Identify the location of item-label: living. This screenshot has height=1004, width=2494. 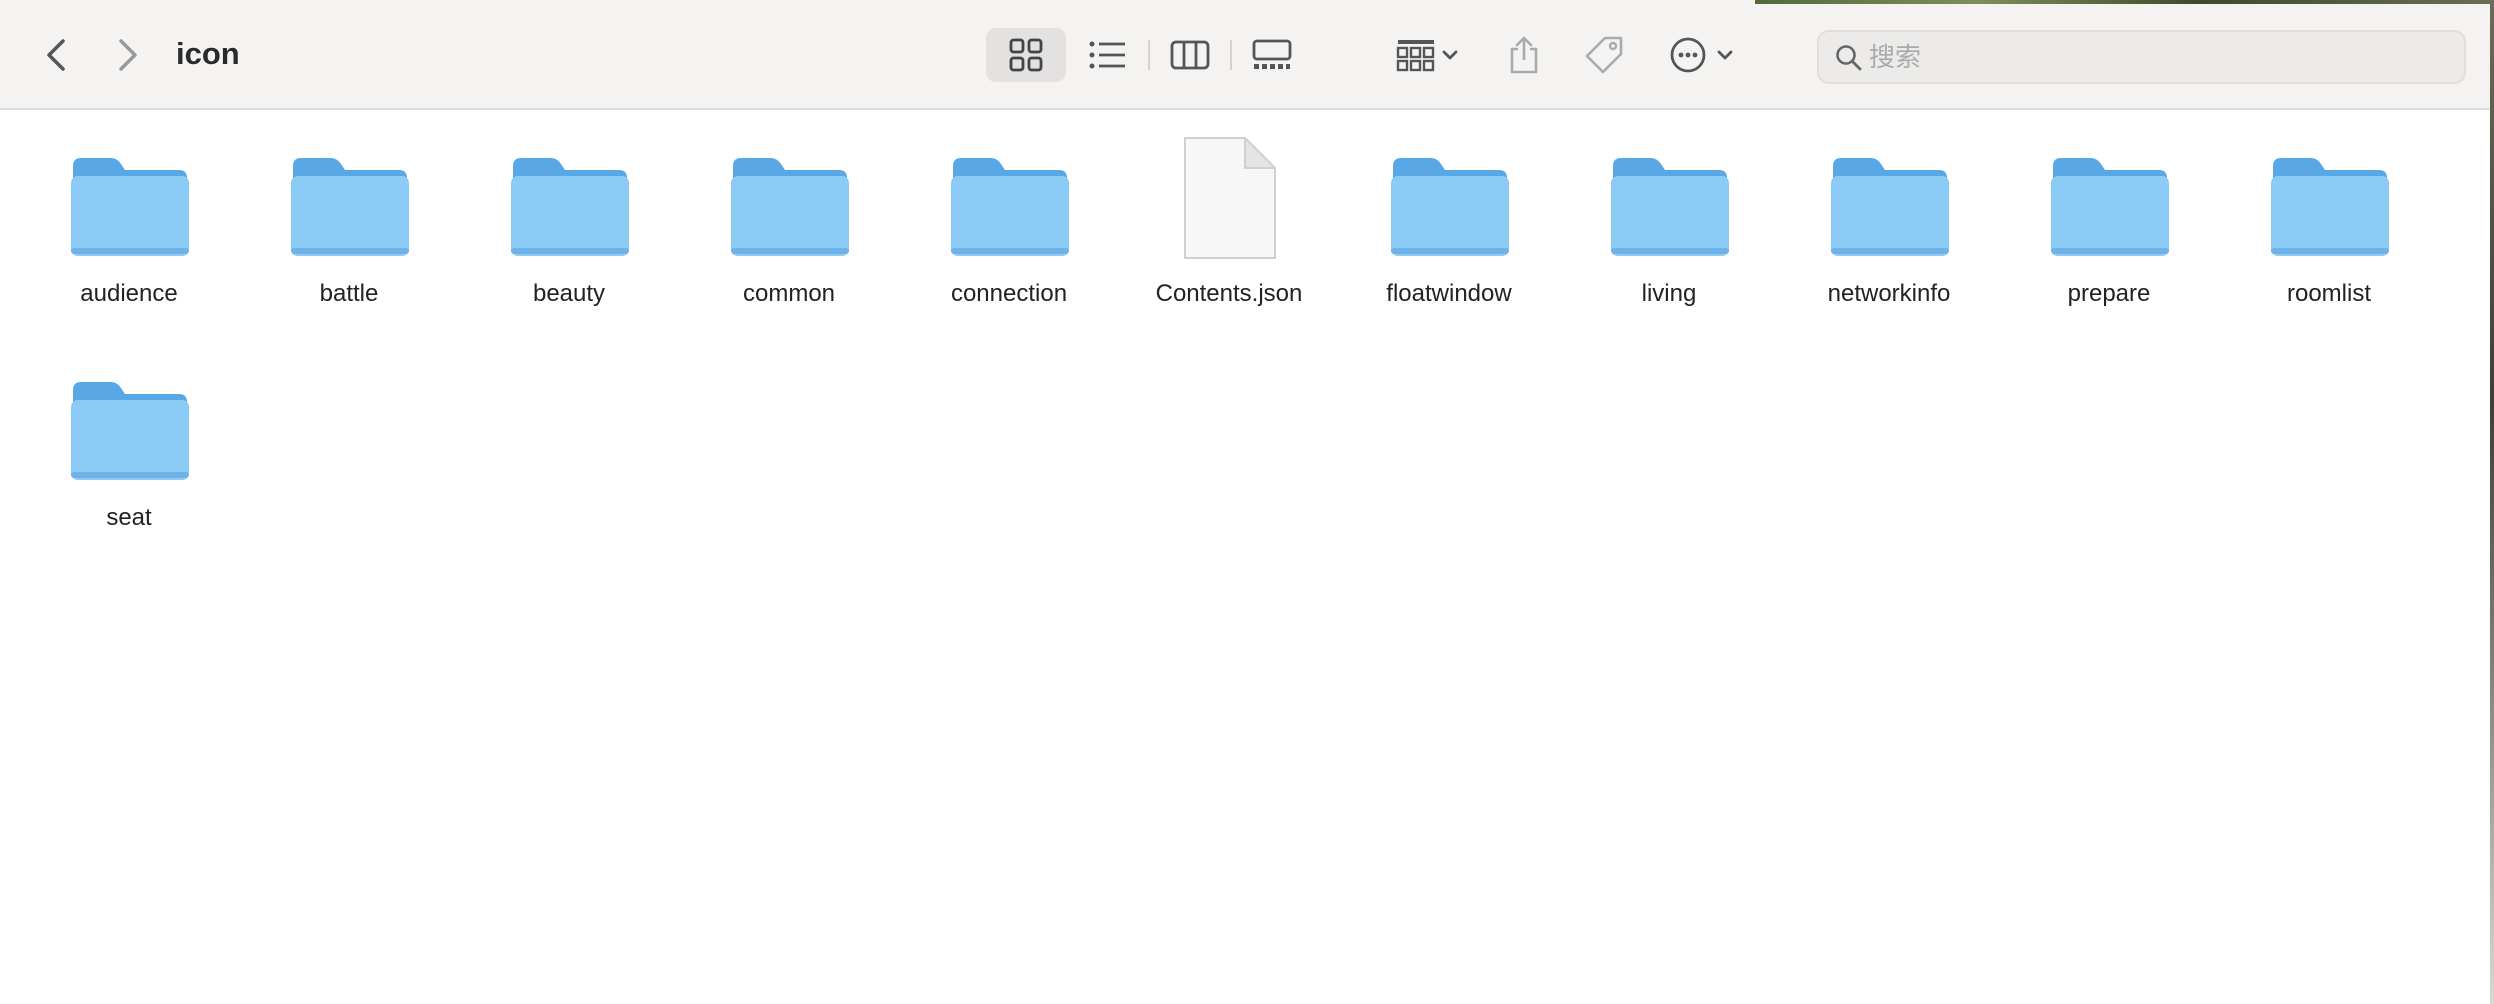
(1669, 293).